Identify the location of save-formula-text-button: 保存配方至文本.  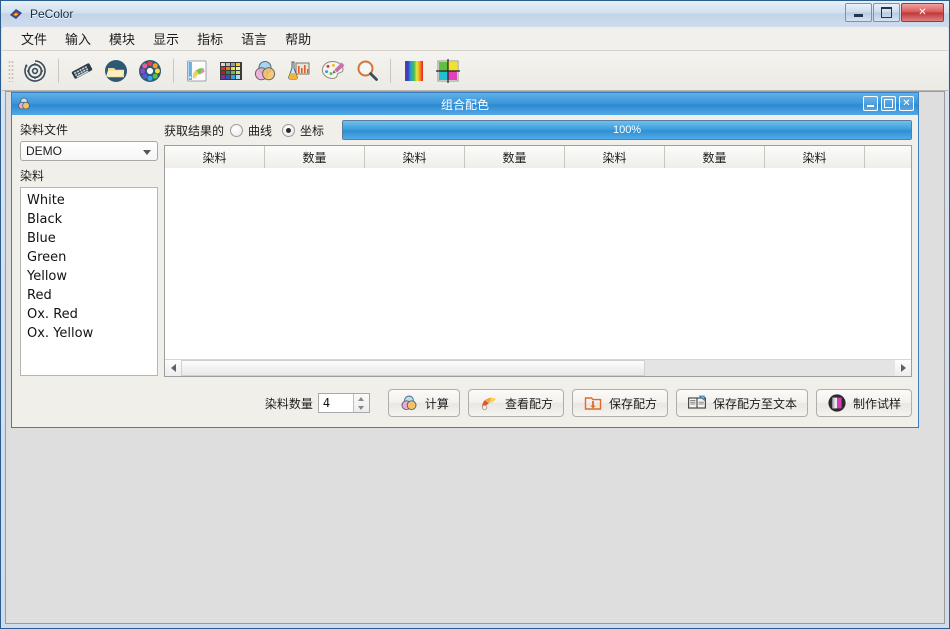
(741, 403).